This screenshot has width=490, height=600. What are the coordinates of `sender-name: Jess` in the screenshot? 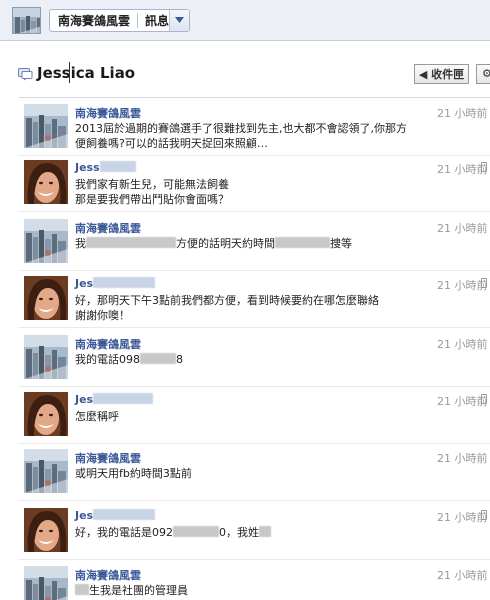 It's located at (105, 167).